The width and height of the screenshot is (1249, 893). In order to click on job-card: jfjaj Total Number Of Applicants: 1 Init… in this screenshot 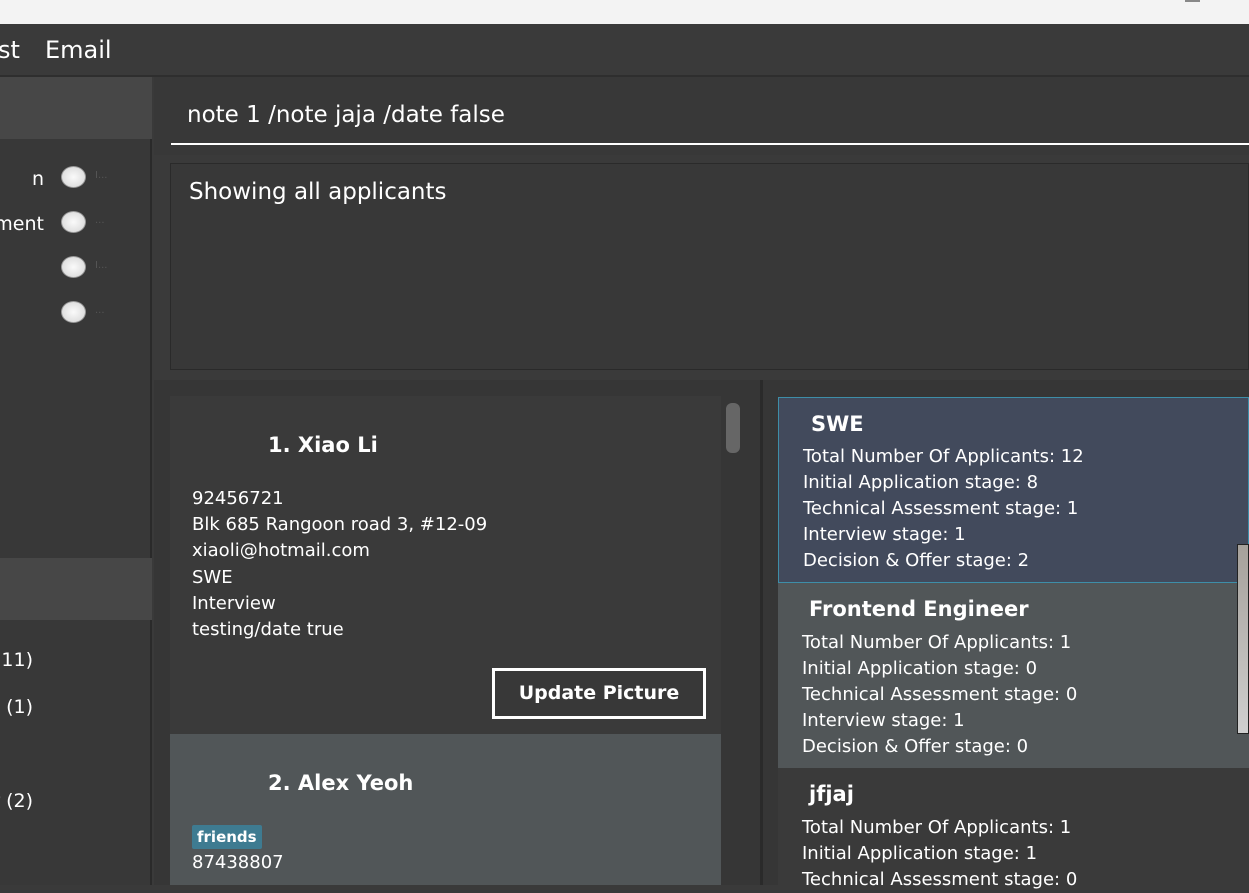, I will do `click(1013, 829)`.